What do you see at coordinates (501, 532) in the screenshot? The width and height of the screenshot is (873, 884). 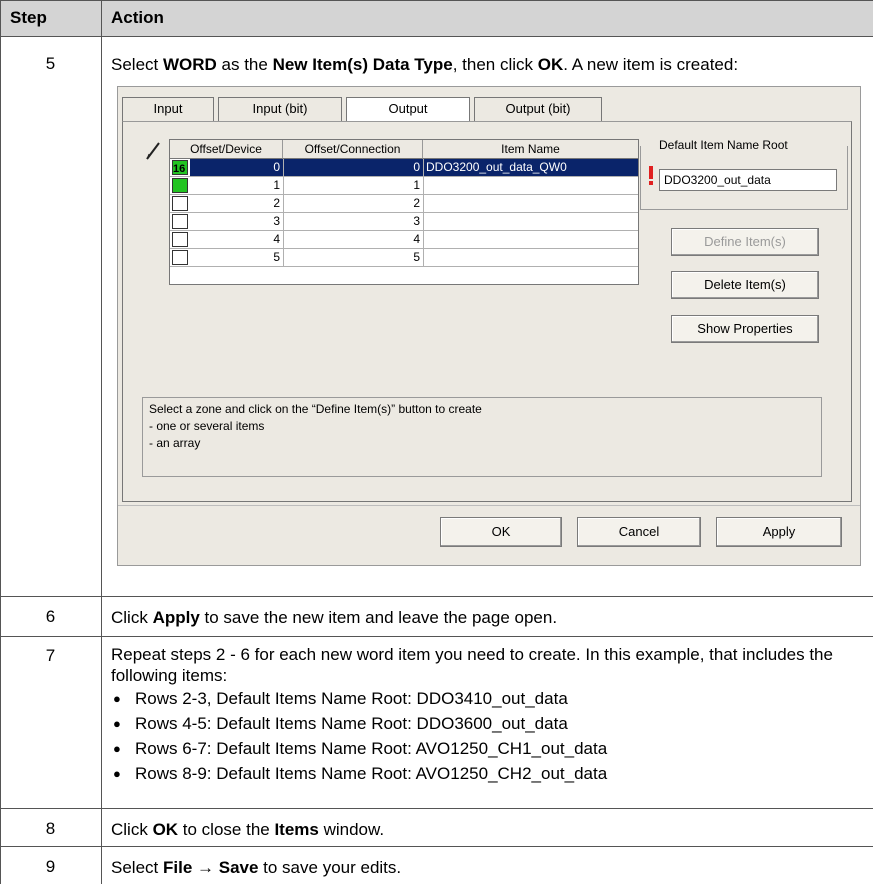 I see `ok-button: OK` at bounding box center [501, 532].